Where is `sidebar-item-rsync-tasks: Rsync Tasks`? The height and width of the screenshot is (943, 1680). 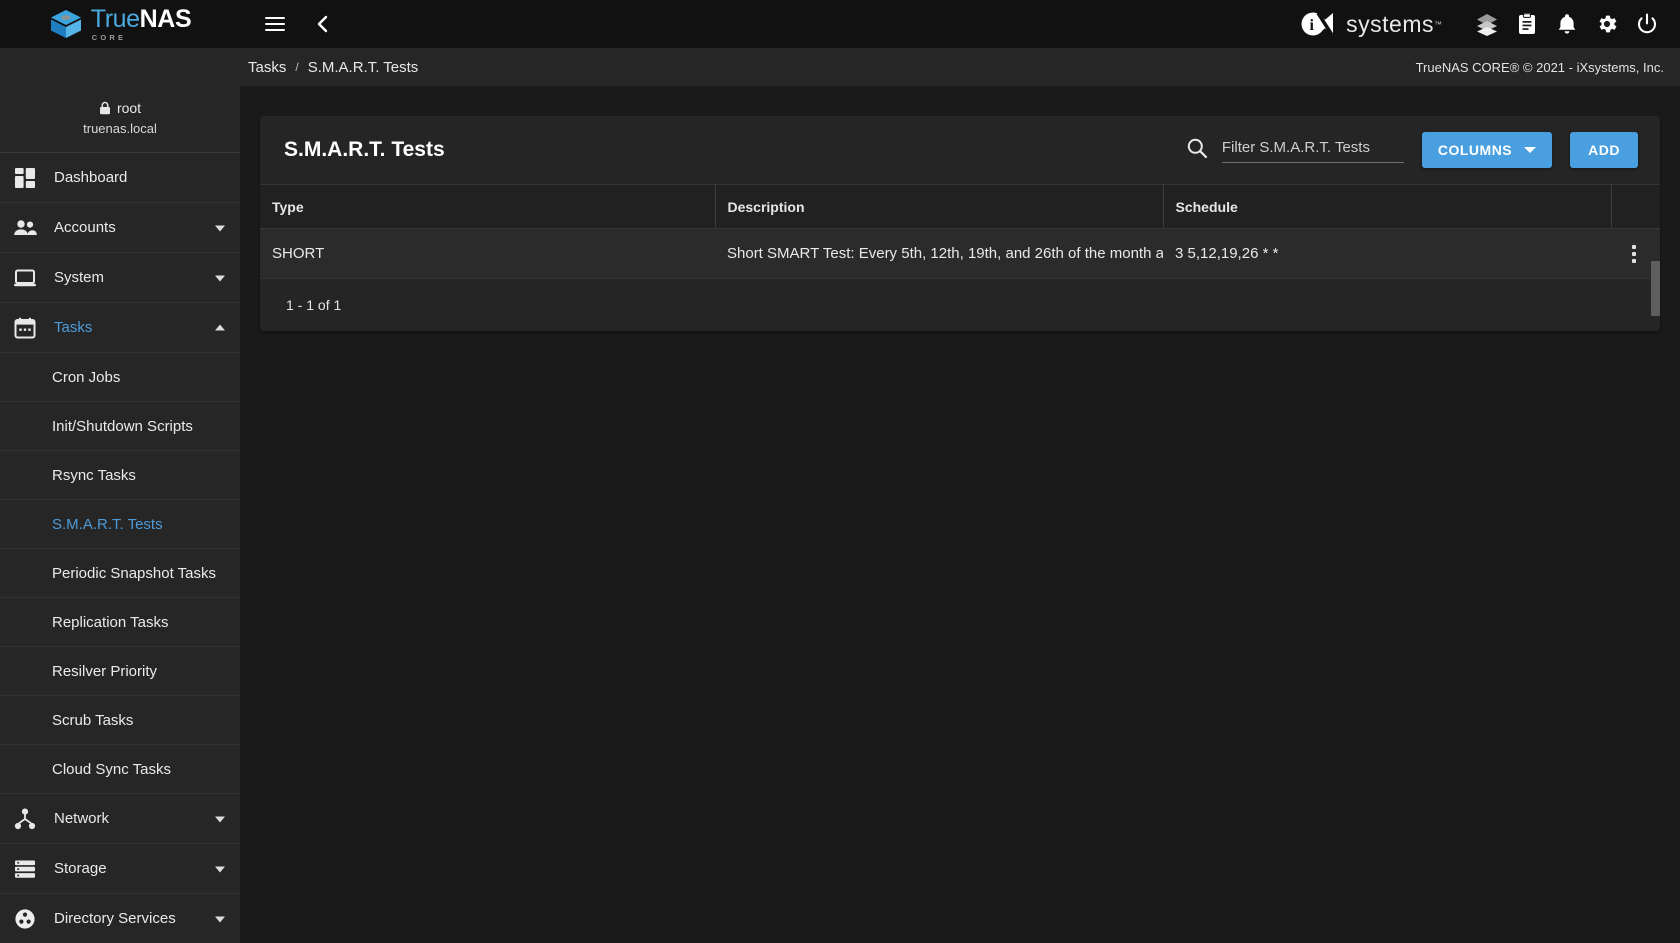 sidebar-item-rsync-tasks: Rsync Tasks is located at coordinates (120, 475).